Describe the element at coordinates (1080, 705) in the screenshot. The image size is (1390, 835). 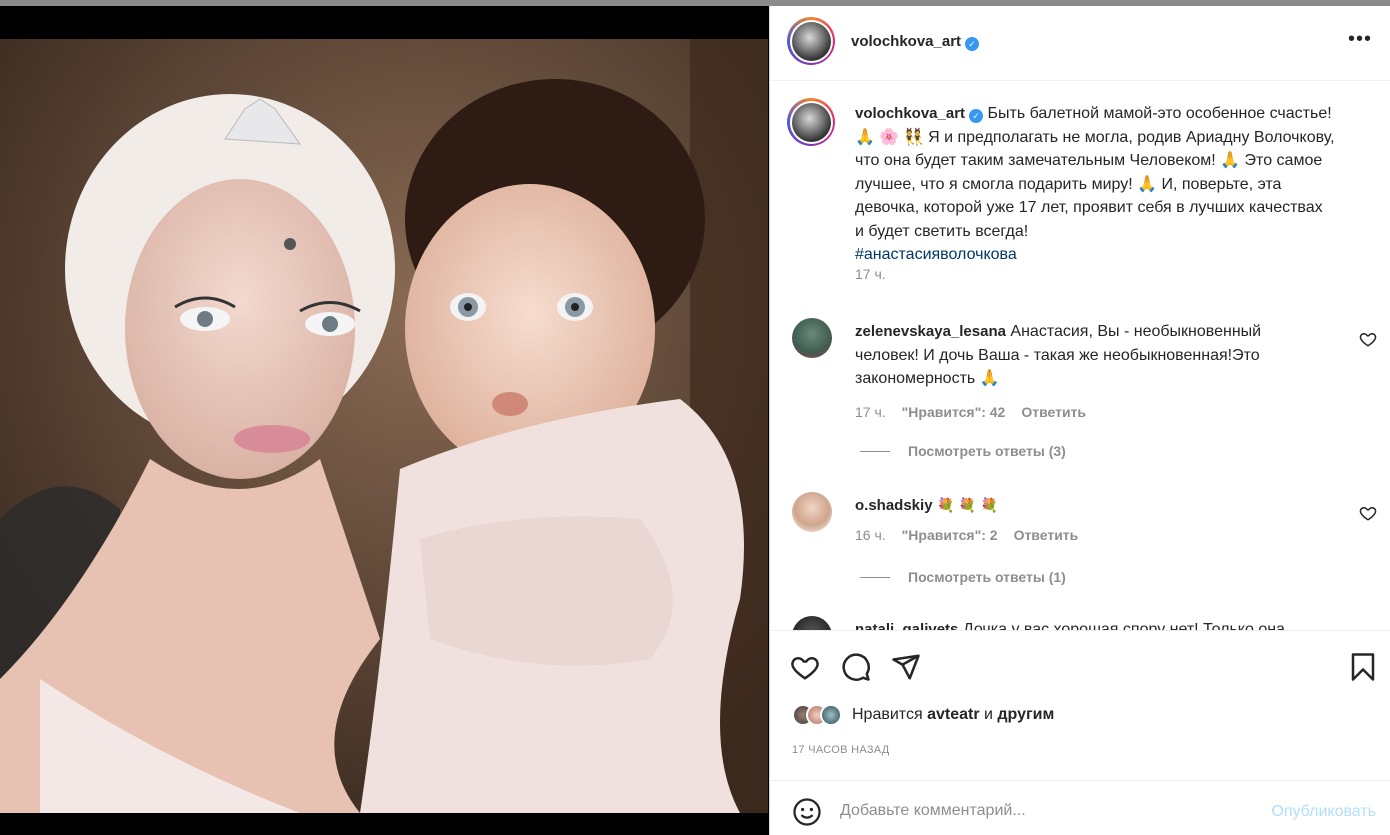
I see `post-actions: Нравится avteatr и другим 17 ЧАСОВ НАЗАД` at that location.